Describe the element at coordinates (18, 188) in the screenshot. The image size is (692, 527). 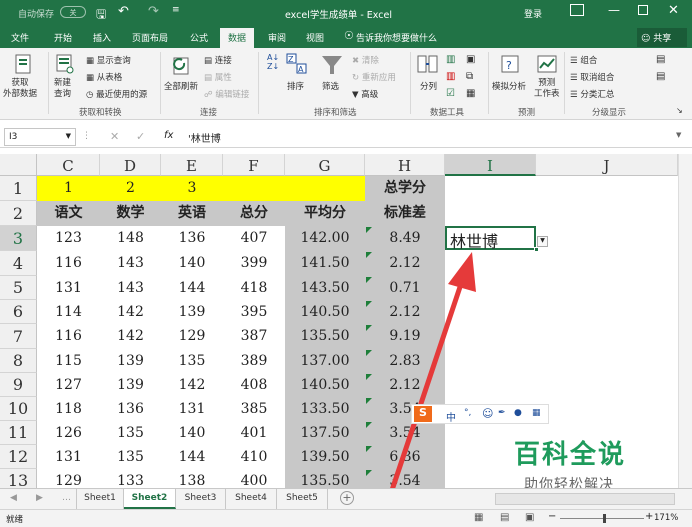
I see `row-header-1: 1` at that location.